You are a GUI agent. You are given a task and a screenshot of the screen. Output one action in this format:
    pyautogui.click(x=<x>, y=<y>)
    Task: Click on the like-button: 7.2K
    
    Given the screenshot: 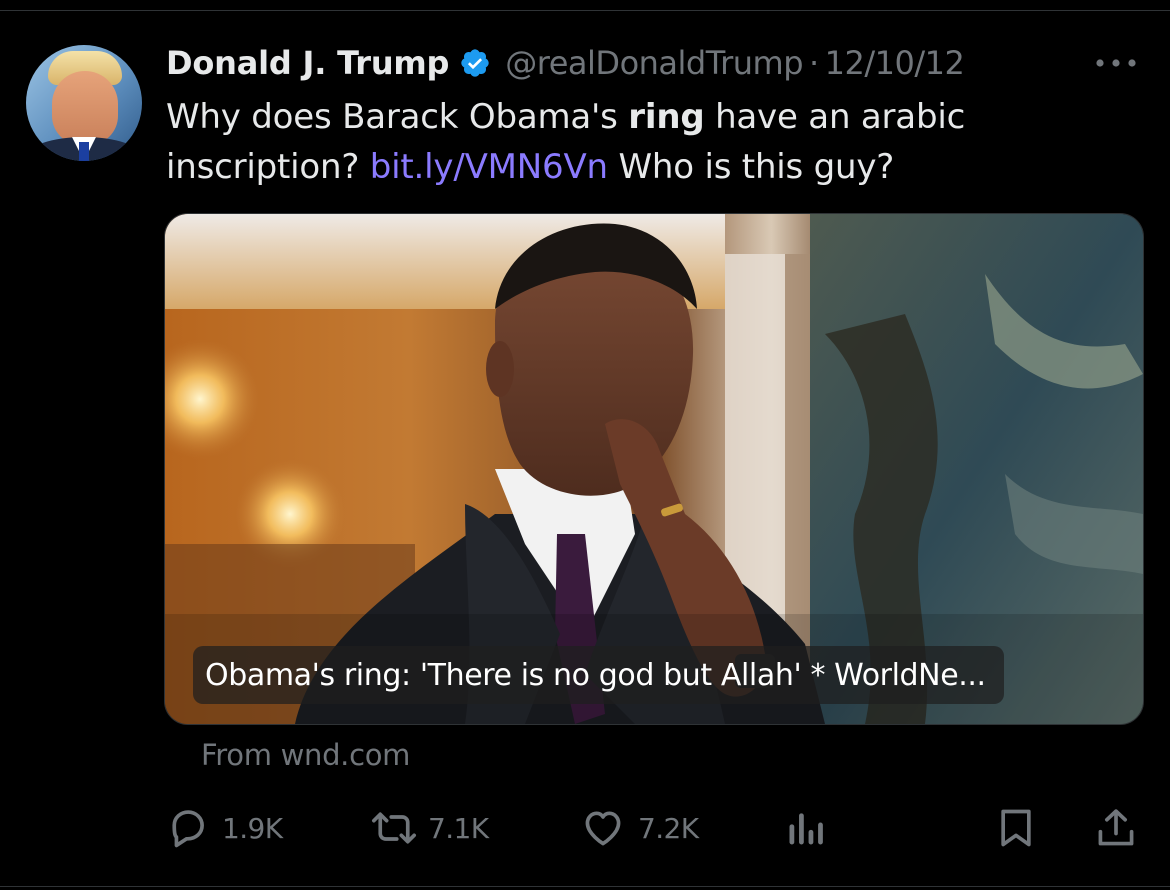 What is the action you would take?
    pyautogui.click(x=639, y=828)
    